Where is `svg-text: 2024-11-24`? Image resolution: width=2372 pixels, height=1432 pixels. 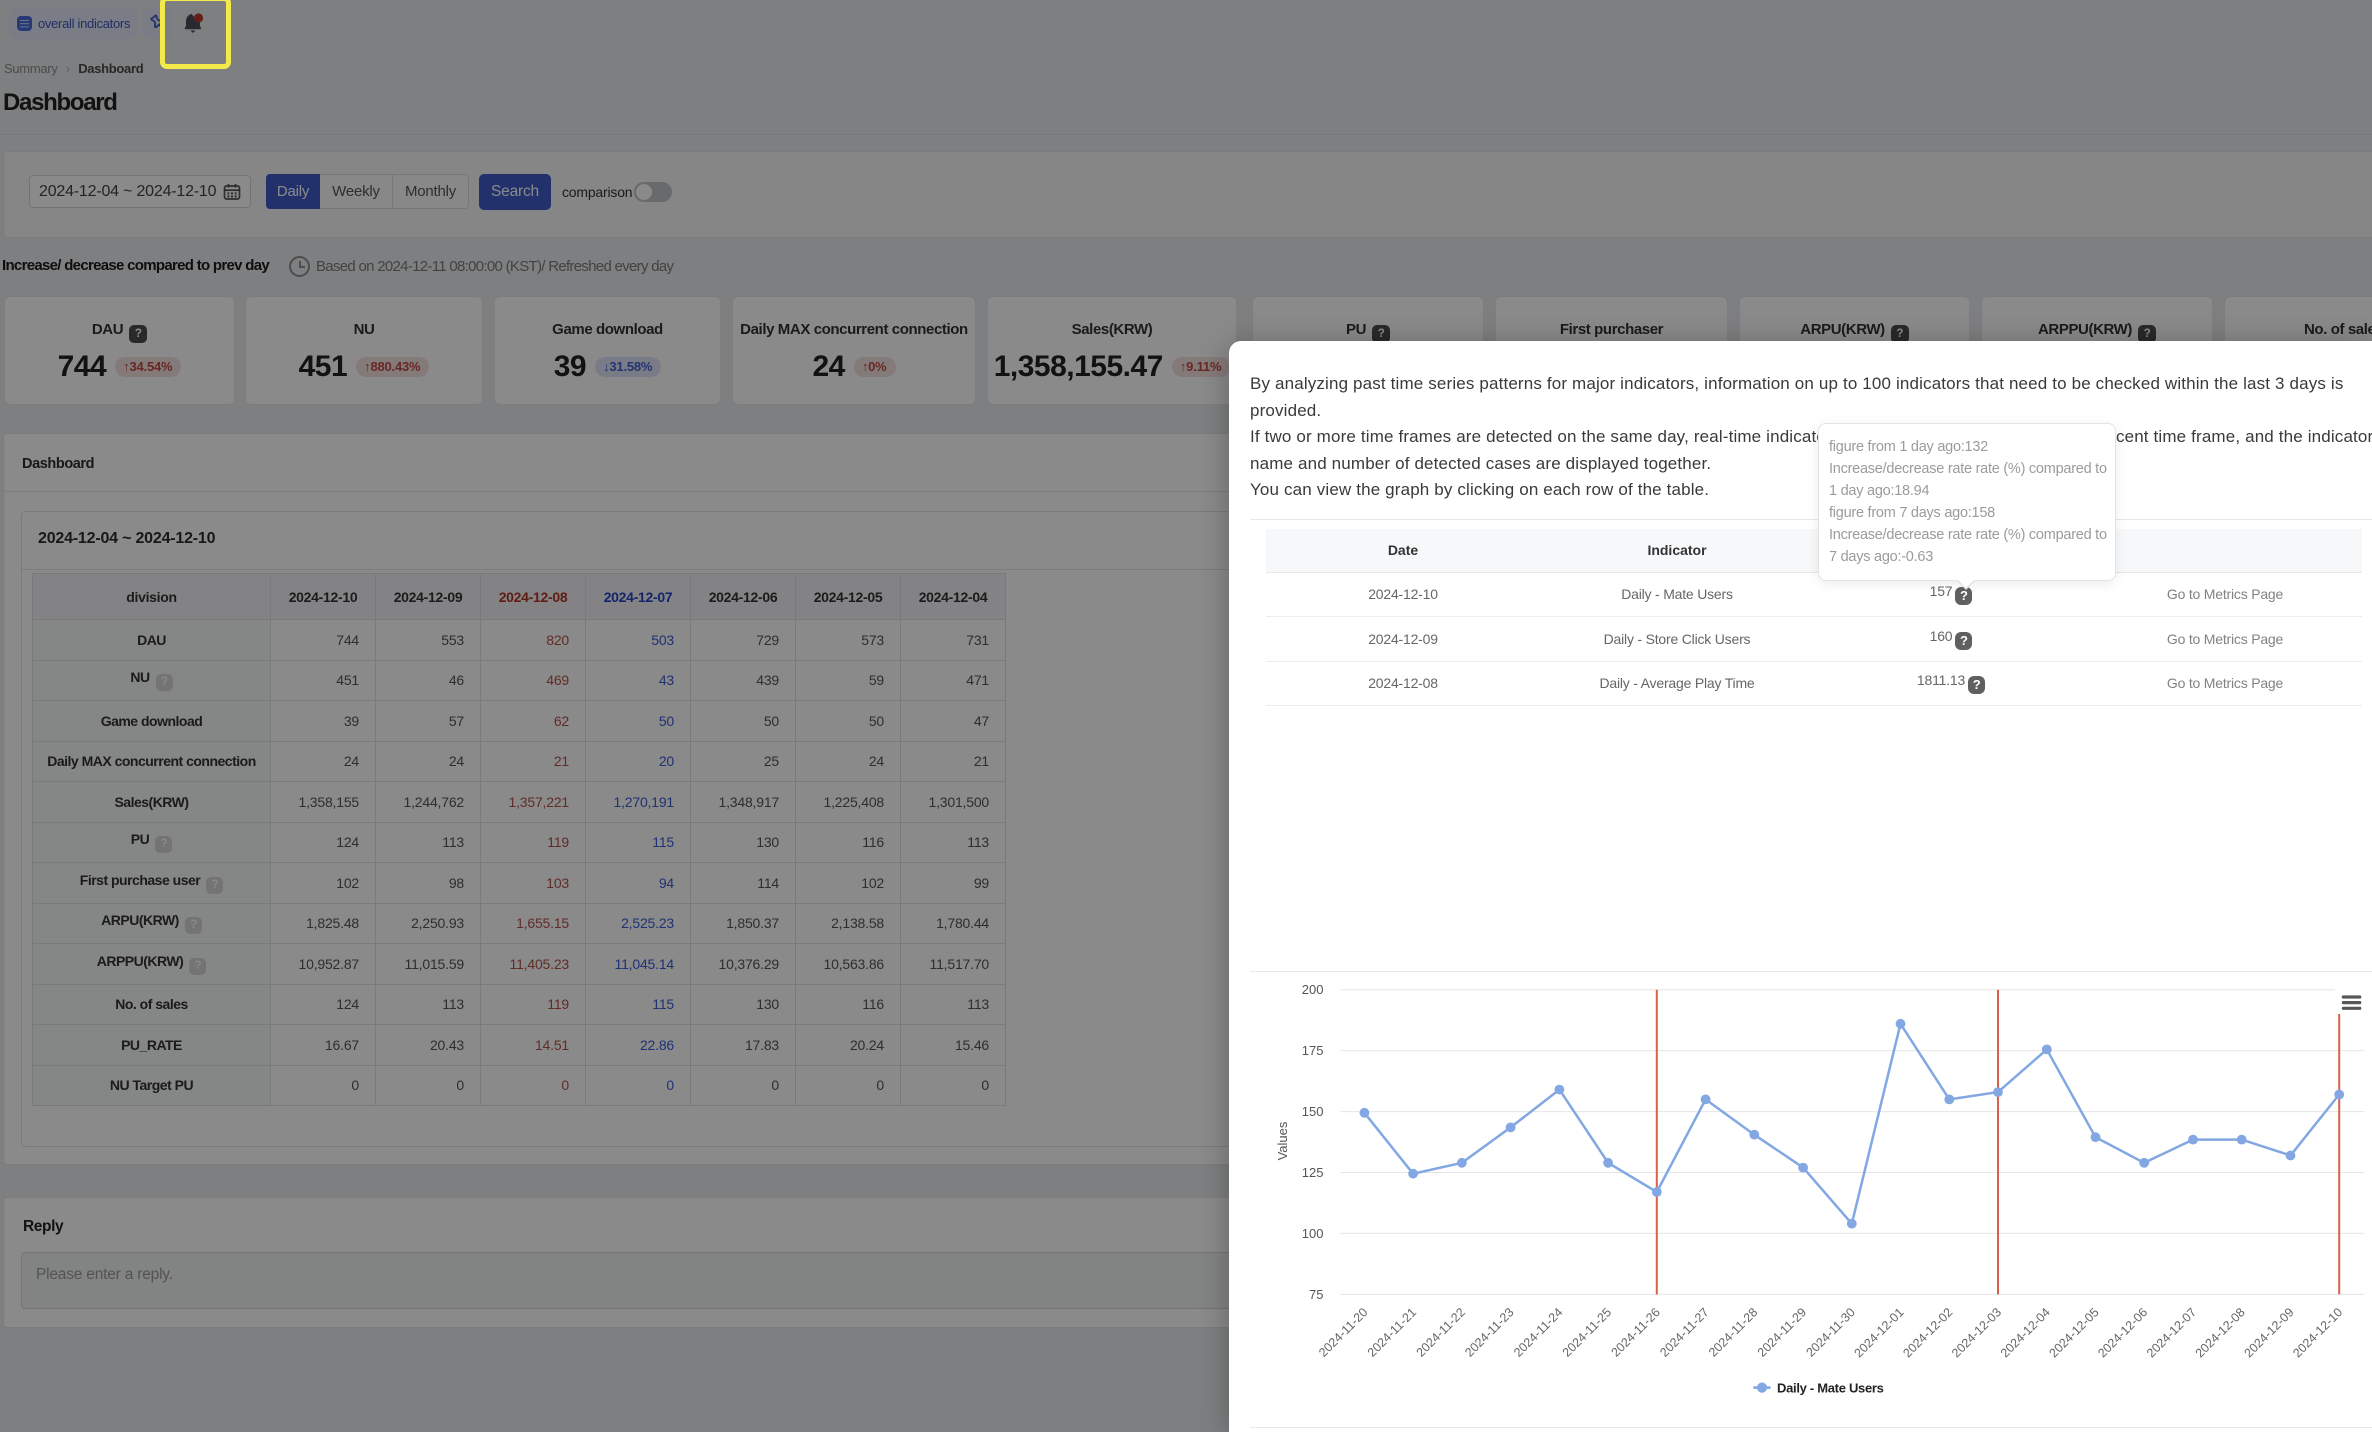 svg-text: 2024-11-24 is located at coordinates (1538, 1332).